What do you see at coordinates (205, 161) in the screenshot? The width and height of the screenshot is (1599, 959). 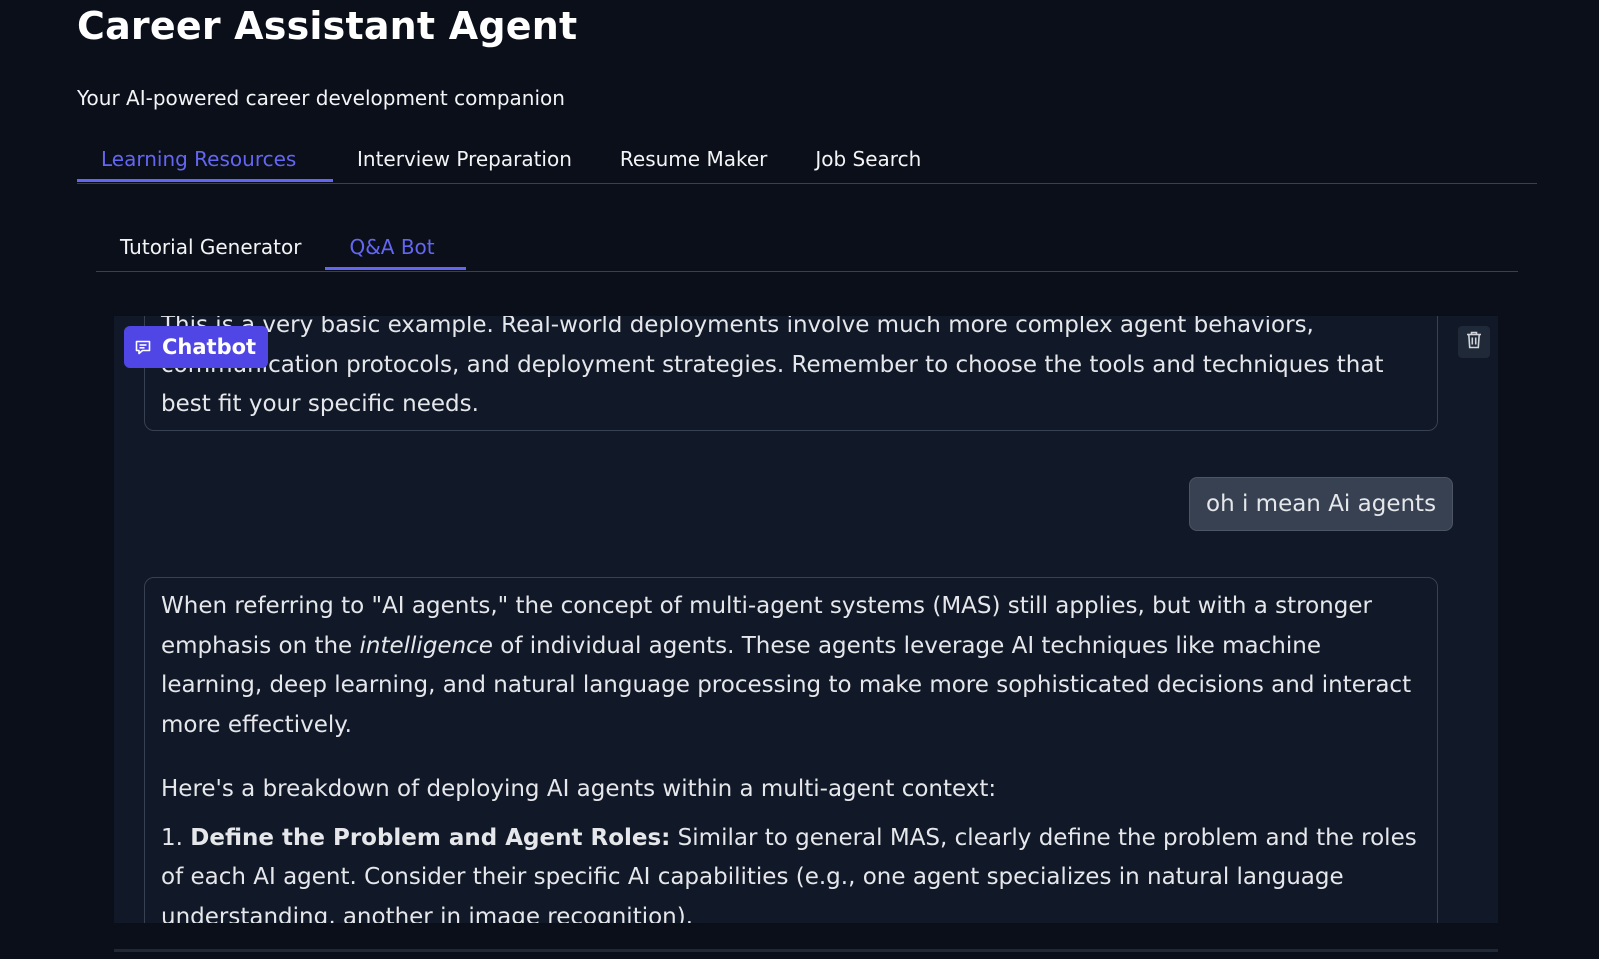 I see `tab-learning-resources: Learning Resources` at bounding box center [205, 161].